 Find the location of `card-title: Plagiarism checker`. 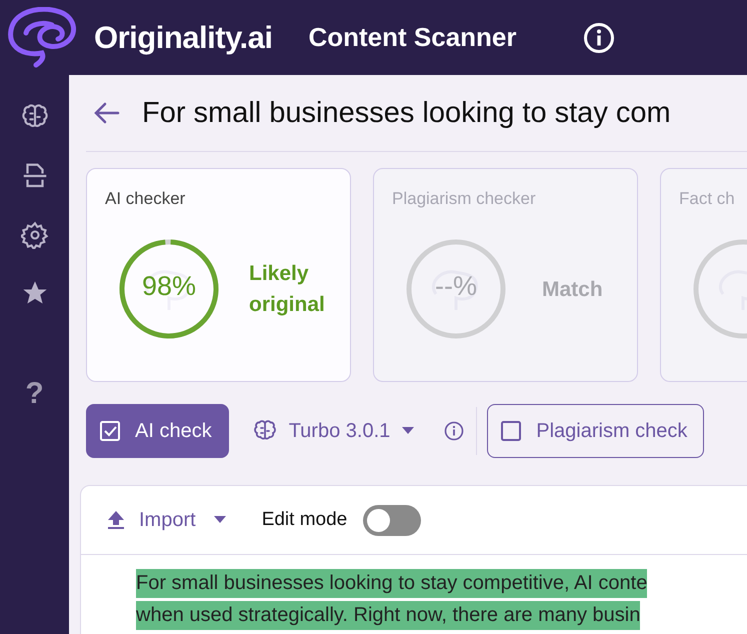

card-title: Plagiarism checker is located at coordinates (464, 199).